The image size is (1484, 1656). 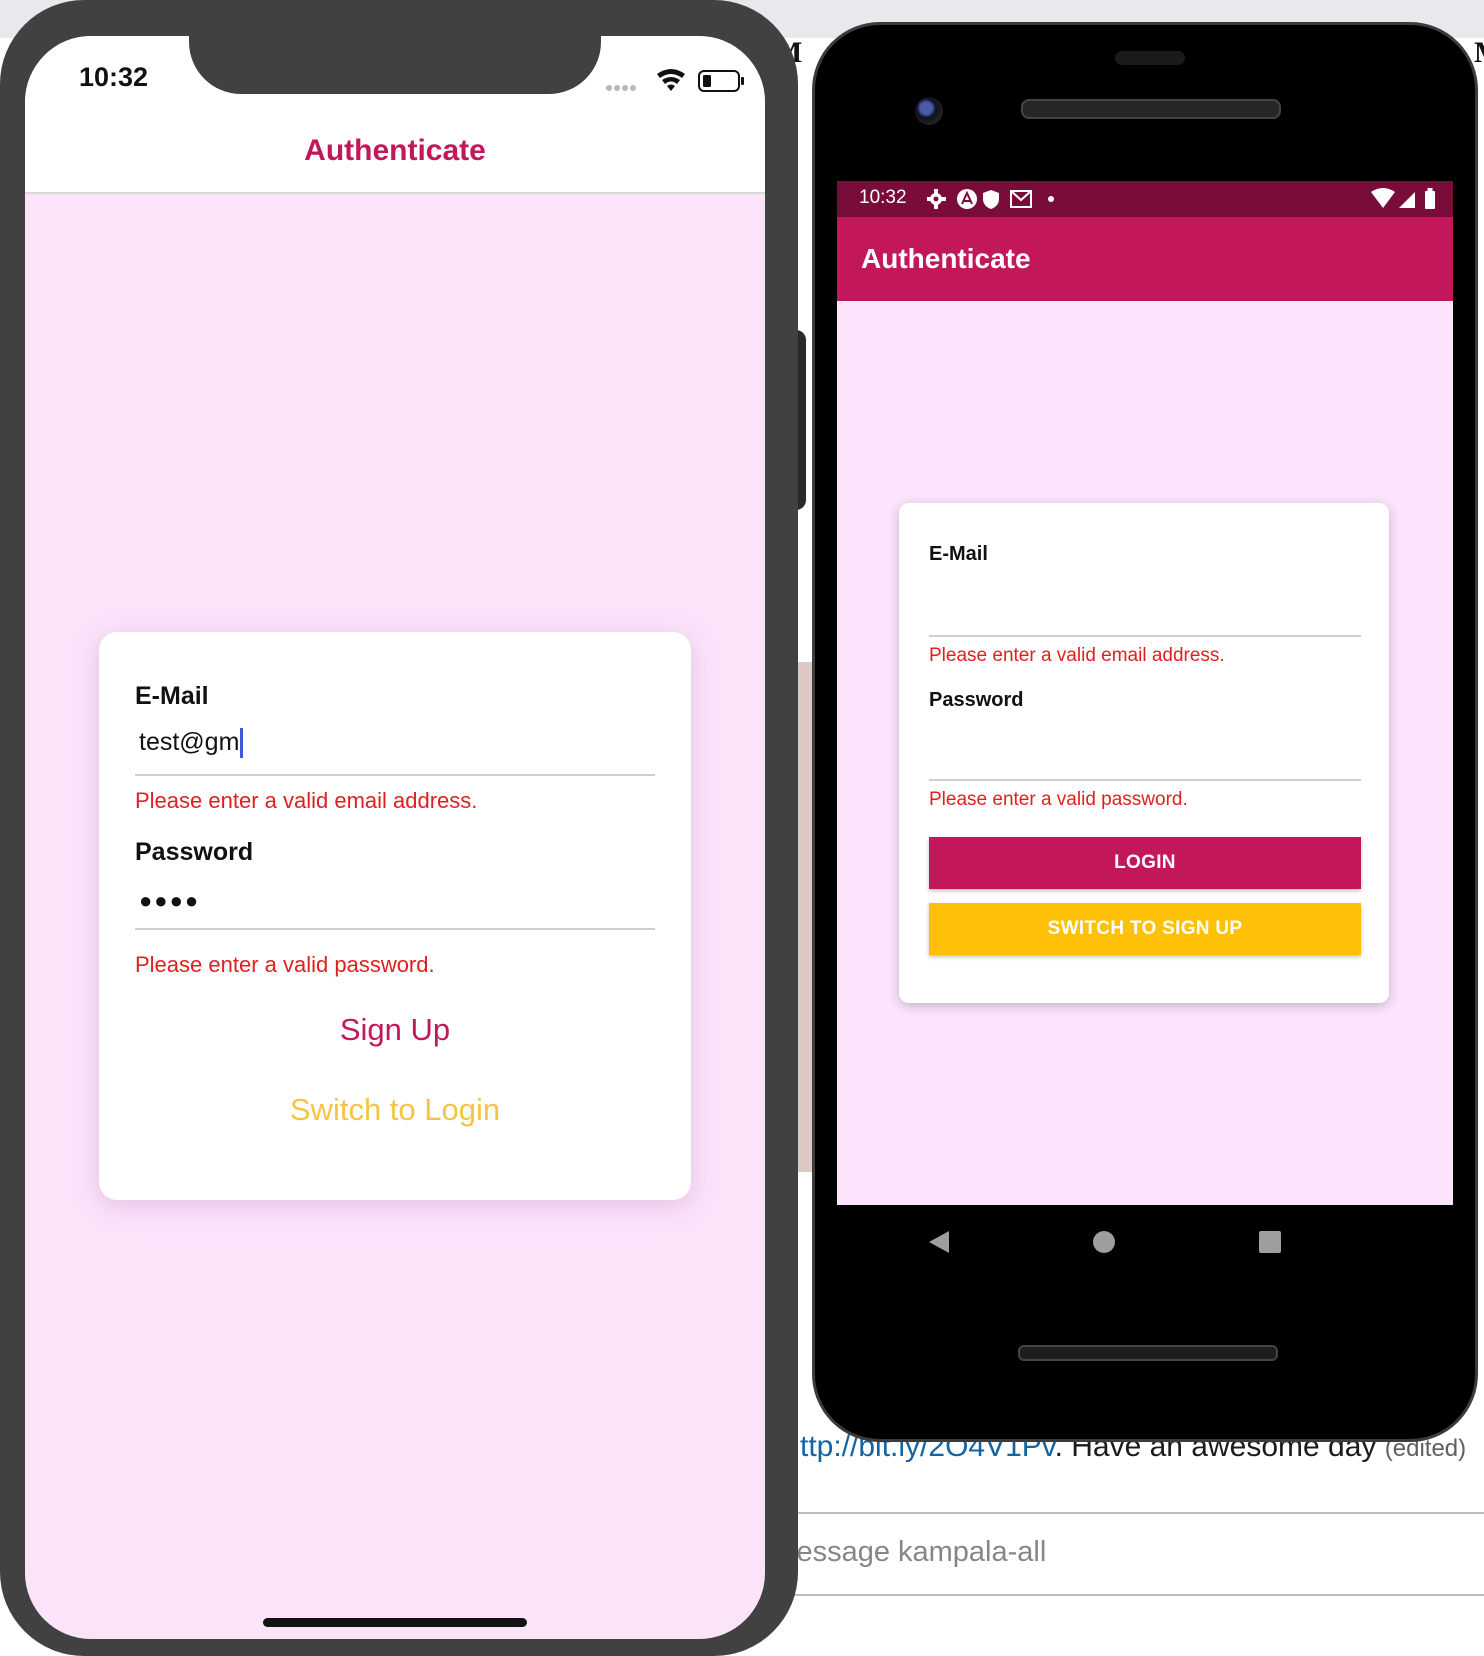 I want to click on home-icon, so click(x=1104, y=1242).